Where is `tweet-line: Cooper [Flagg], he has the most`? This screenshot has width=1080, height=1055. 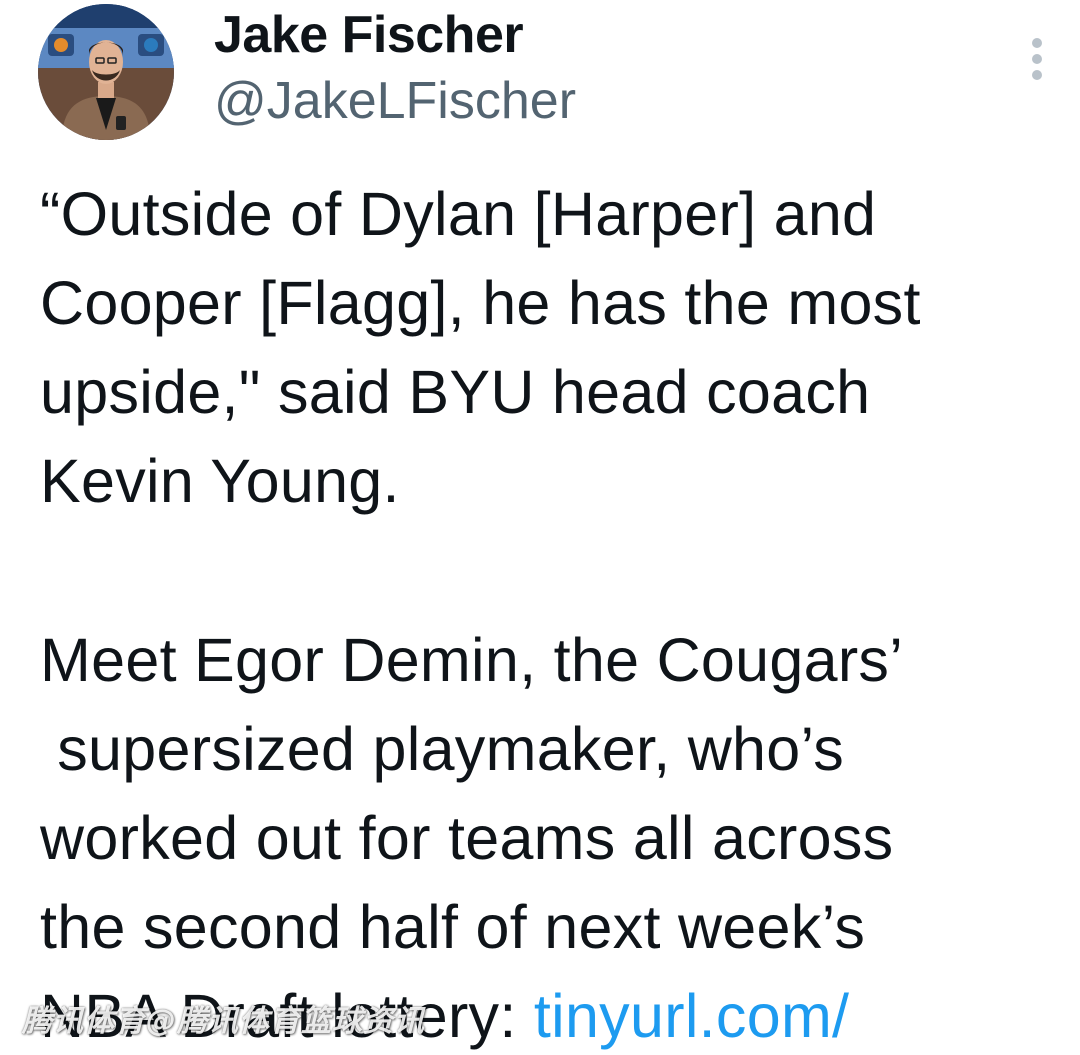
tweet-line: Cooper [Flagg], he has the most is located at coordinates (480, 303).